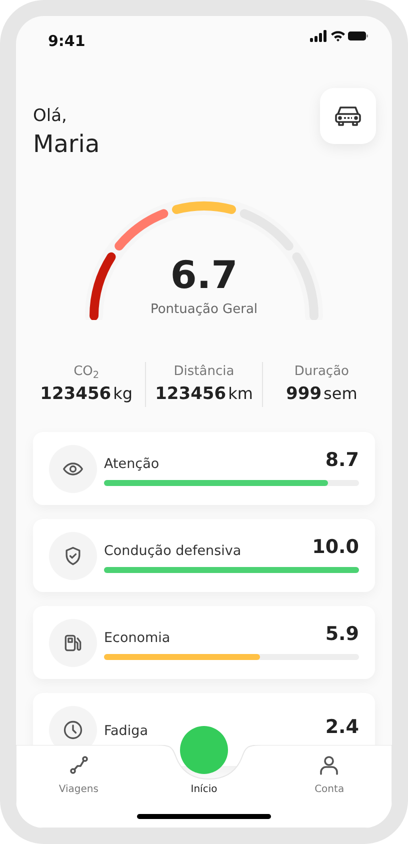 The width and height of the screenshot is (408, 844). What do you see at coordinates (204, 275) in the screenshot?
I see `overall-score: 6.7` at bounding box center [204, 275].